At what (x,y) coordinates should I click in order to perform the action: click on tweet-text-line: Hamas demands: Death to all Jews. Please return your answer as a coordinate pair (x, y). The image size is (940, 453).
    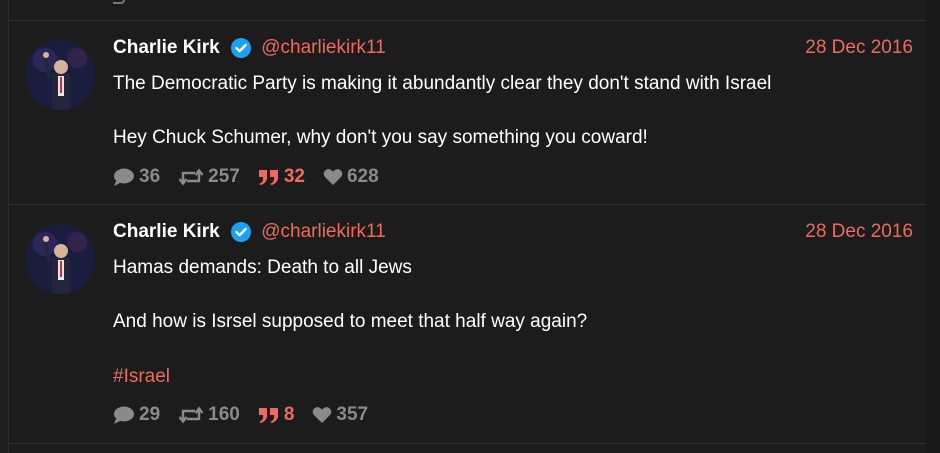
    Looking at the image, I should click on (262, 267).